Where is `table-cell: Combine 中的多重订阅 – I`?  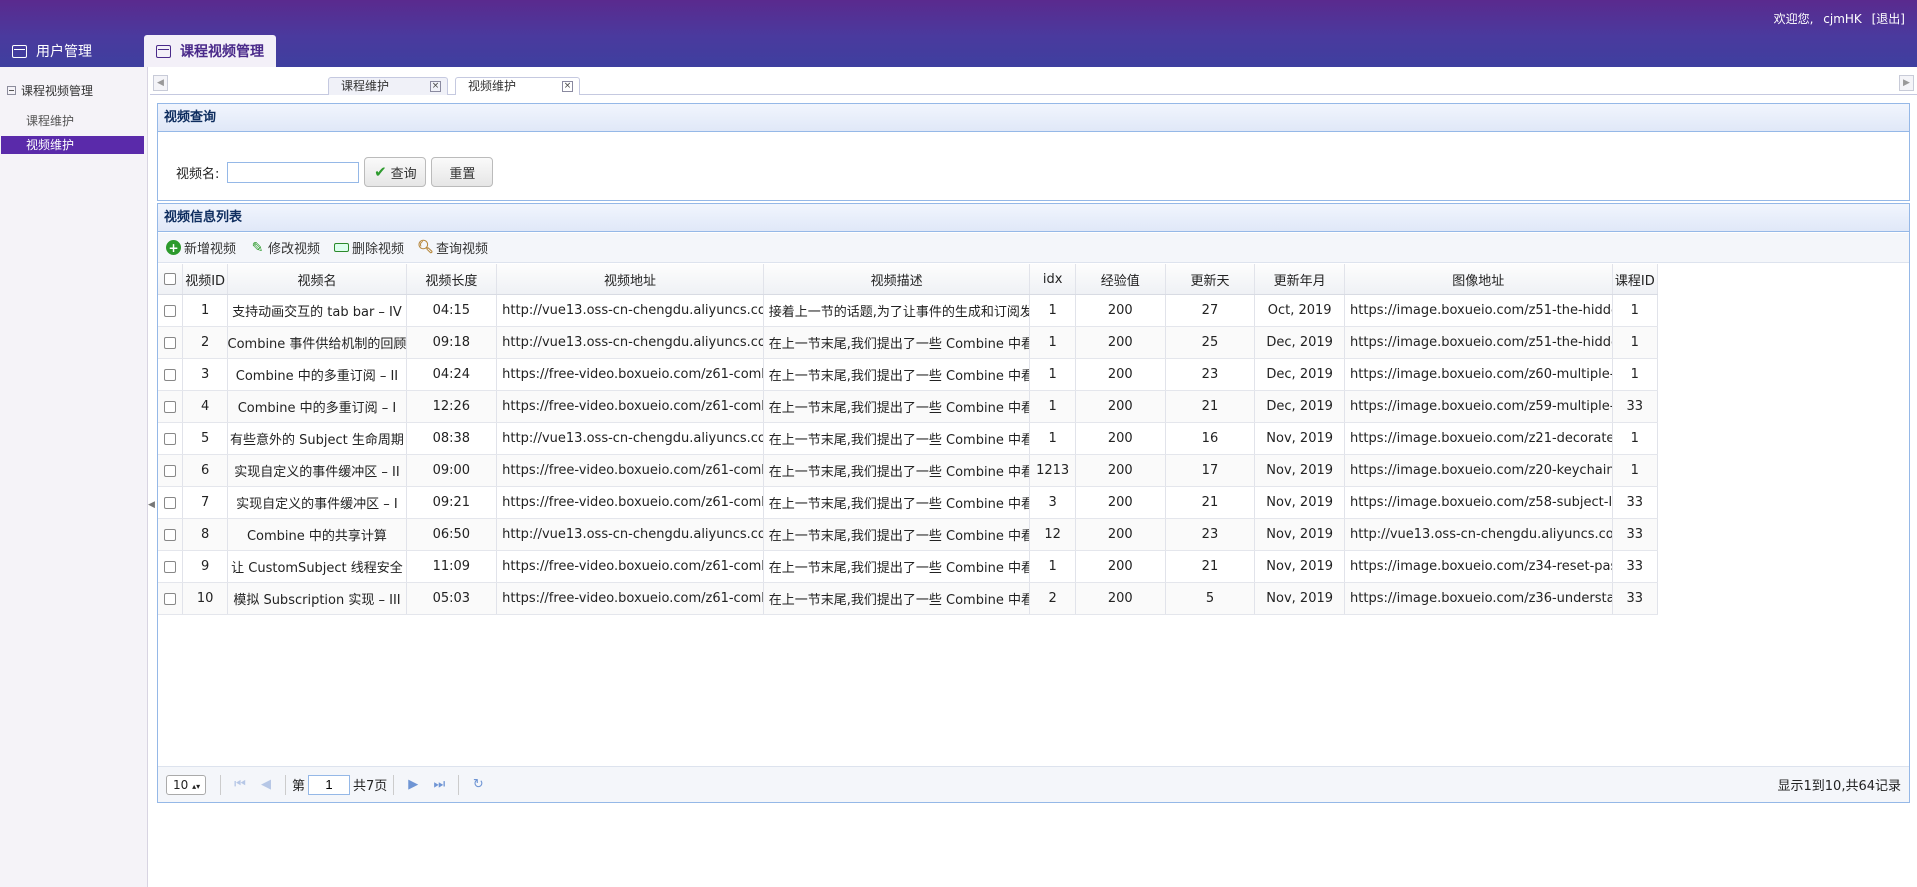
table-cell: Combine 中的多重订阅 – I is located at coordinates (317, 406).